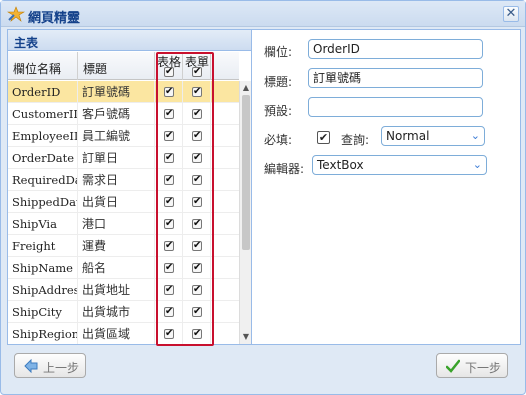  What do you see at coordinates (16, 14) in the screenshot?
I see `wizard-app-icon` at bounding box center [16, 14].